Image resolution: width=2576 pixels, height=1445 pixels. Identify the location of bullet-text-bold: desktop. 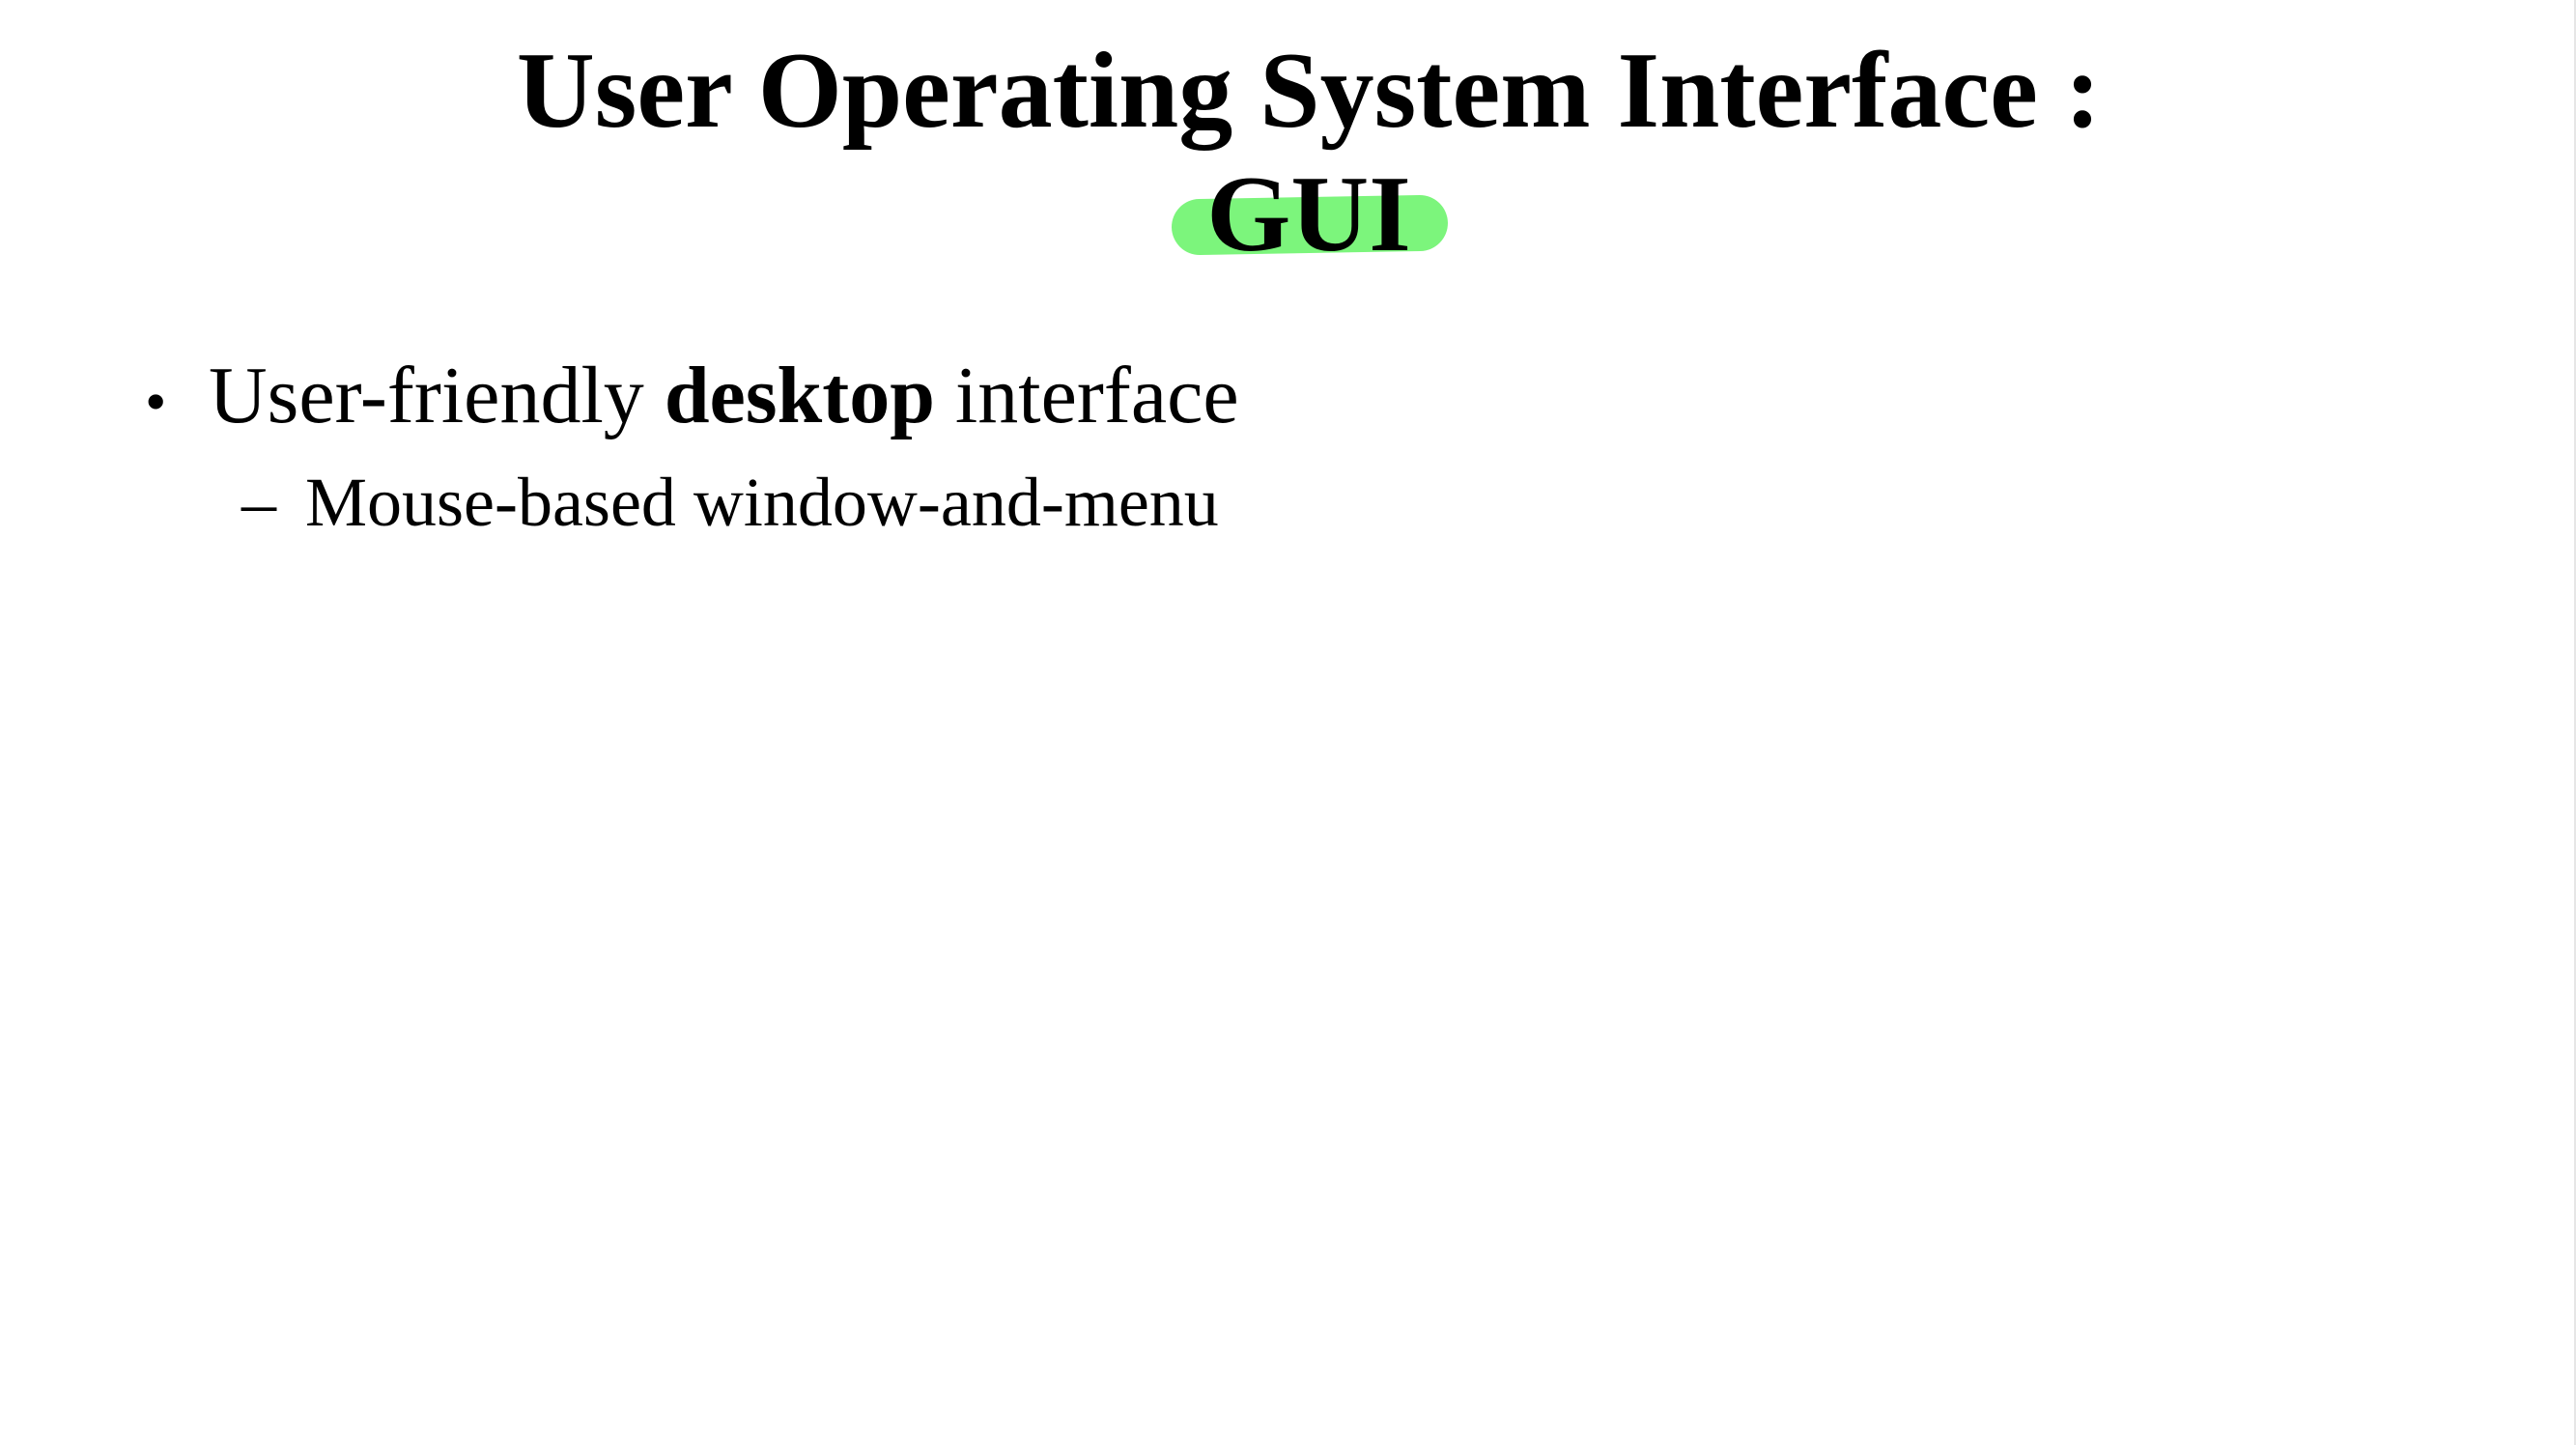
(799, 396).